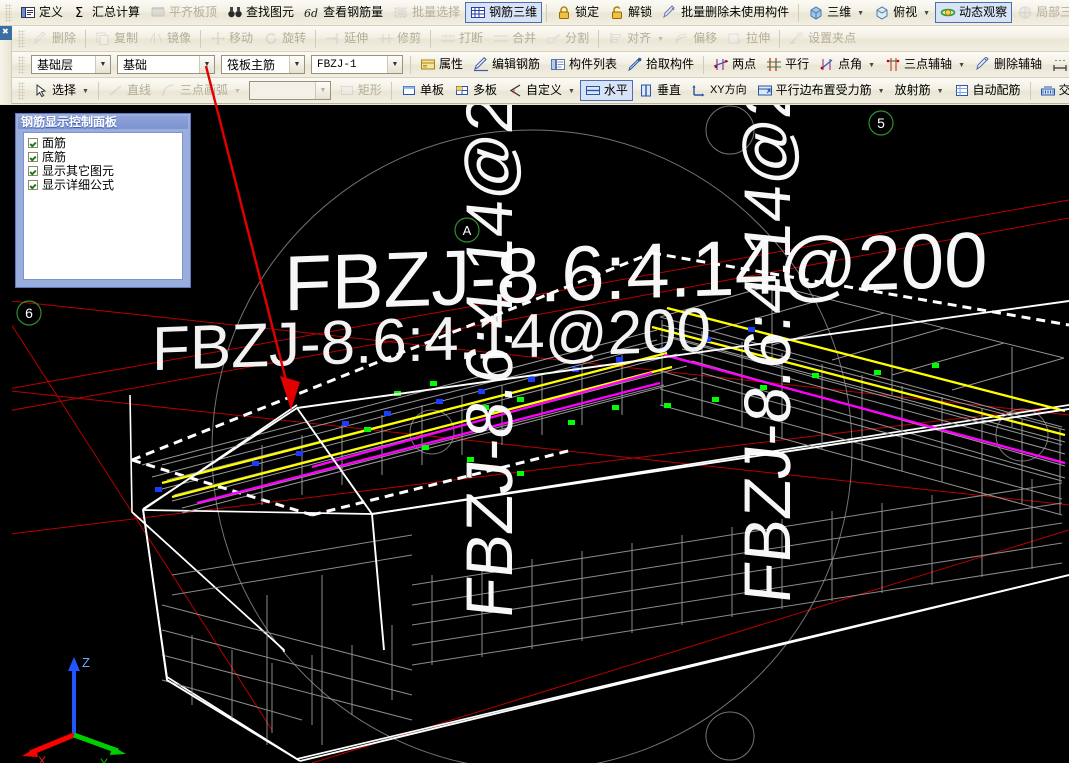 This screenshot has width=1069, height=763. Describe the element at coordinates (822, 38) in the screenshot. I see `set-grip-button: 设置夹点` at that location.